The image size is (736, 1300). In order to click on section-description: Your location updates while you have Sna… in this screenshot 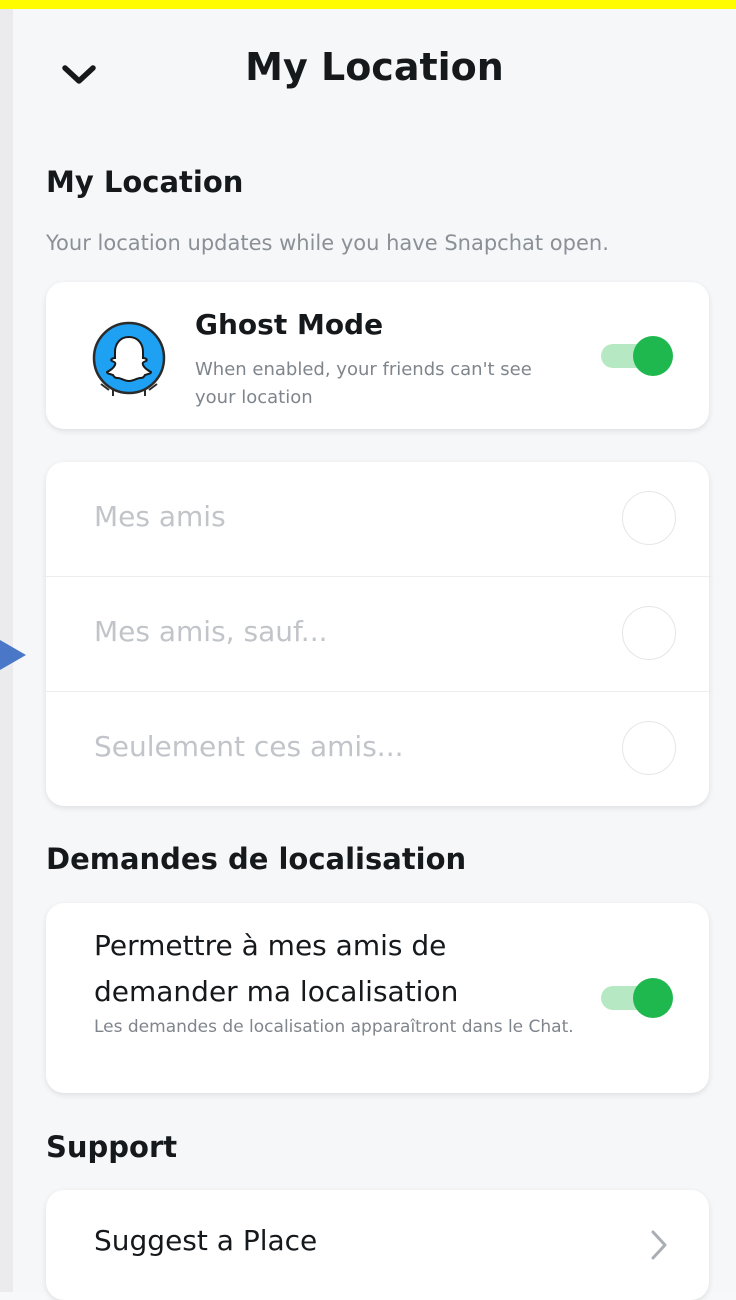, I will do `click(327, 243)`.